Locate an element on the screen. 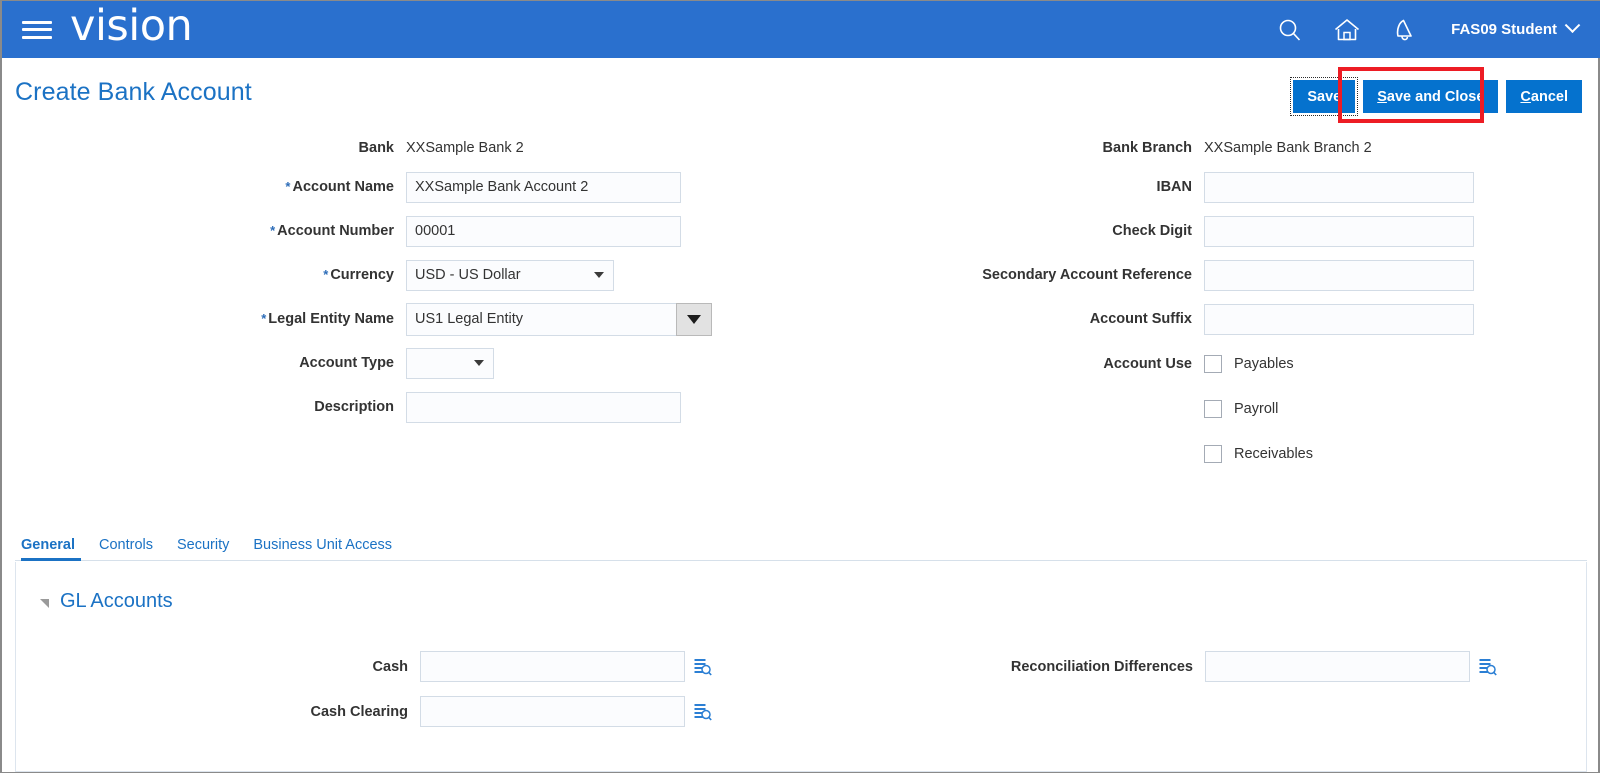 The height and width of the screenshot is (773, 1600). currency-select: USD - US Dollar is located at coordinates (510, 275).